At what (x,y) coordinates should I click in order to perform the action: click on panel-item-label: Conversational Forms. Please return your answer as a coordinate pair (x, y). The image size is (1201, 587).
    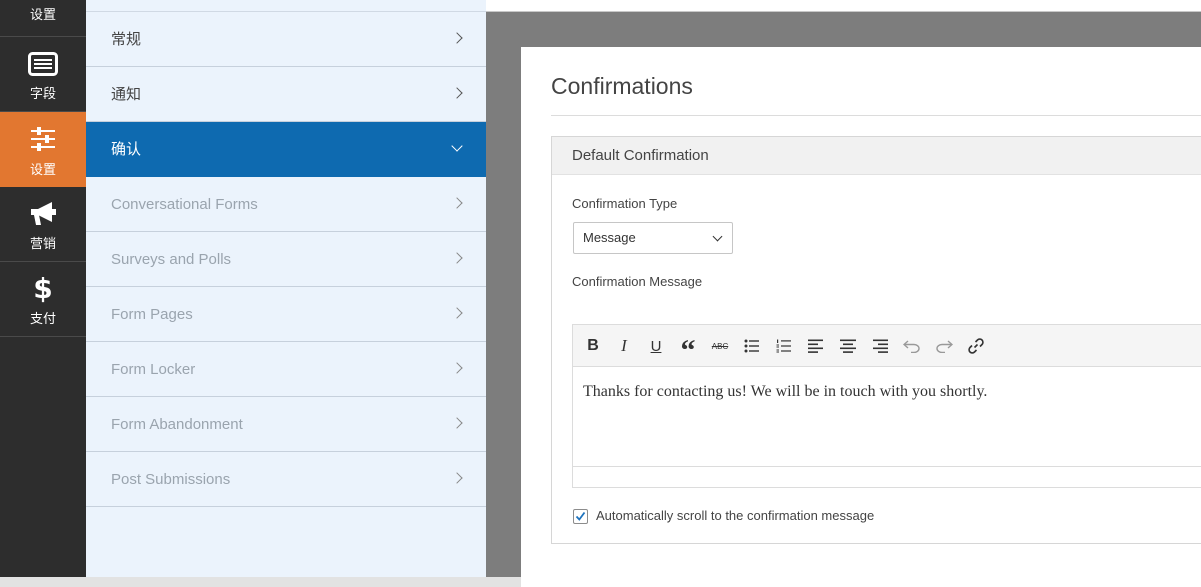
    Looking at the image, I should click on (184, 204).